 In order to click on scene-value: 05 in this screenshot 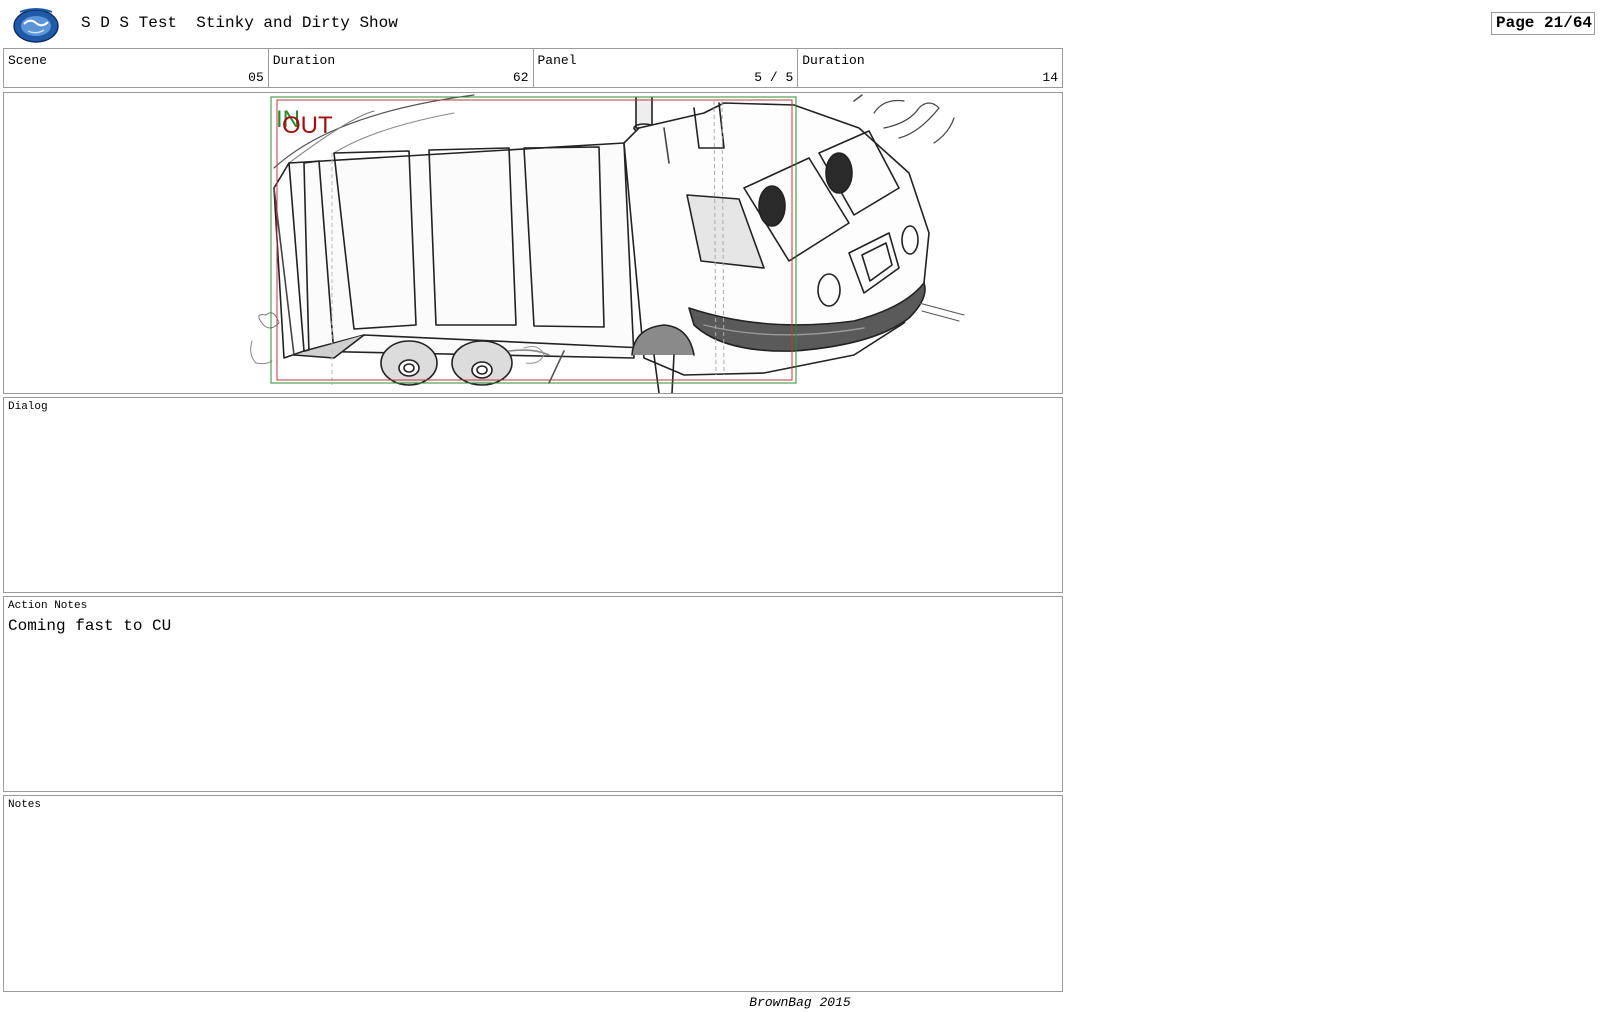, I will do `click(256, 77)`.